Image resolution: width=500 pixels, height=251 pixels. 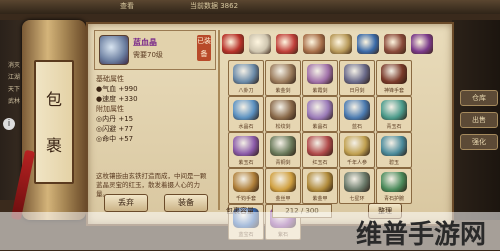 What do you see at coordinates (283, 127) in the screenshot?
I see `inventory-slot-label: 松纹剑` at bounding box center [283, 127].